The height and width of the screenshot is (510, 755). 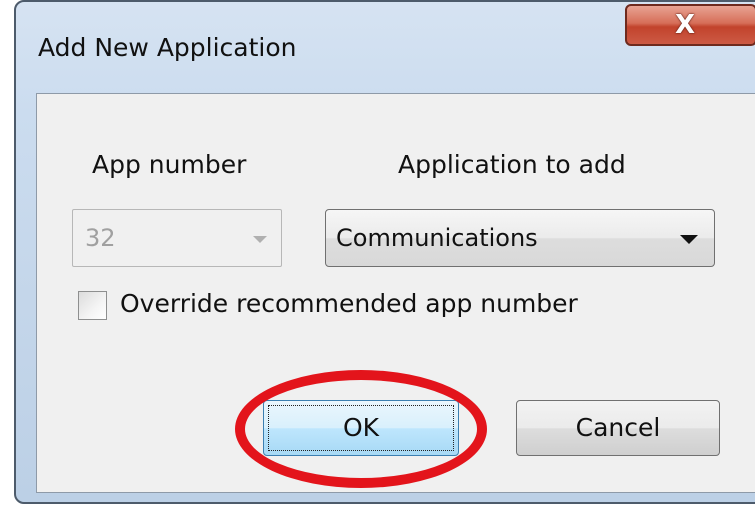 I want to click on app-number-select: 32, so click(x=177, y=238).